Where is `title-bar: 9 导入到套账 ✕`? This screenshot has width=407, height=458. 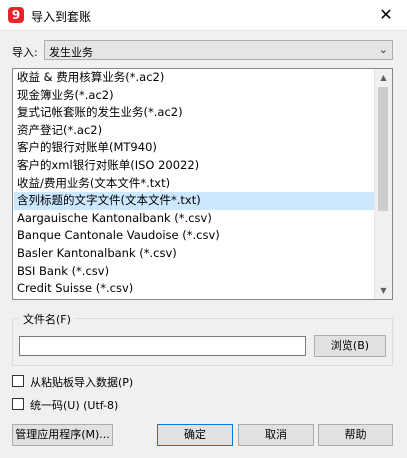
title-bar: 9 导入到套账 ✕ is located at coordinates (203, 15).